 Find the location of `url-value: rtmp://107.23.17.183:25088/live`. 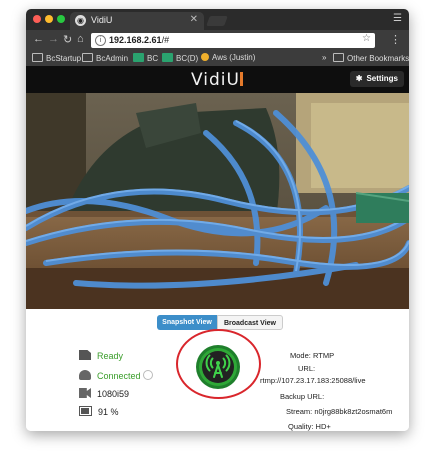

url-value: rtmp://107.23.17.183:25088/live is located at coordinates (313, 380).